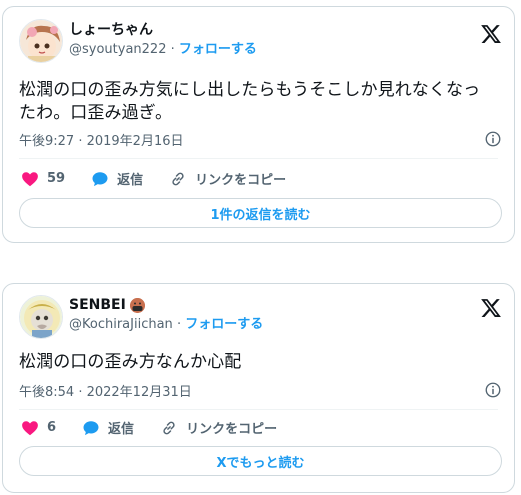  Describe the element at coordinates (105, 390) in the screenshot. I see `timestamp: 午後8:54 · 2022年12月31日` at that location.